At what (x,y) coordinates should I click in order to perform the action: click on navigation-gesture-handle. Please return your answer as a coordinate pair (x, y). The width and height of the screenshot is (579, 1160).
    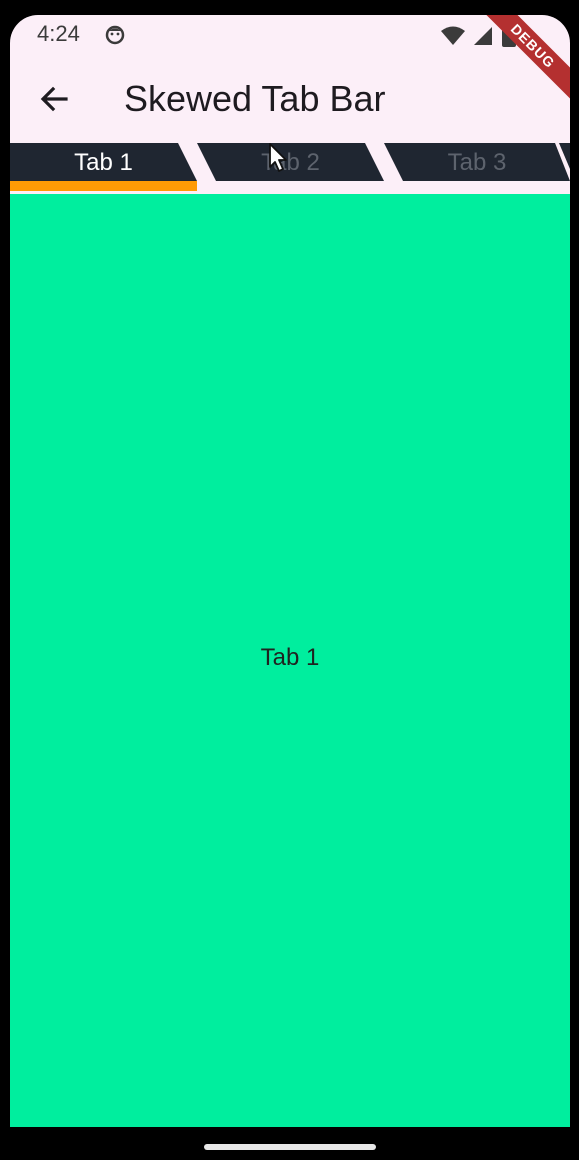
    Looking at the image, I should click on (290, 1147).